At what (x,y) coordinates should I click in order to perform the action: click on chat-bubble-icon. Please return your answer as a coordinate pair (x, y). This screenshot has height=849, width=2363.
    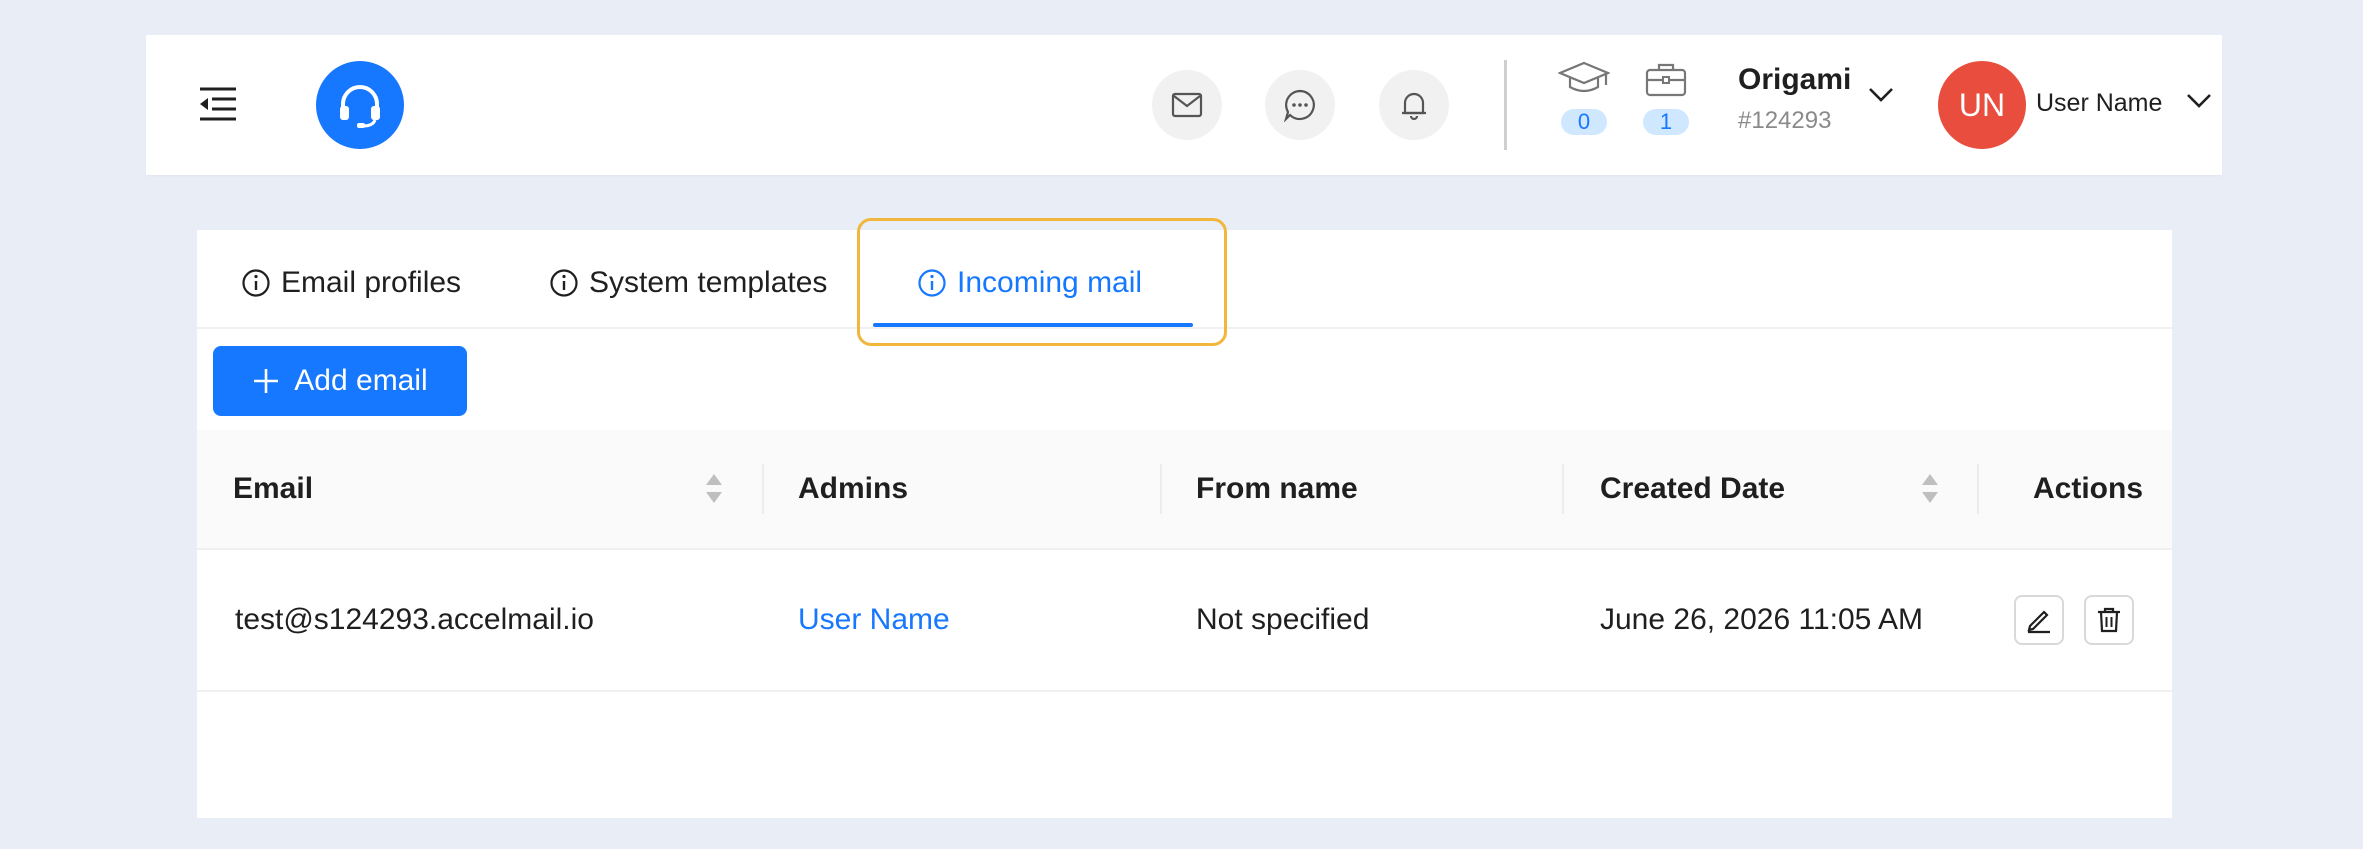
    Looking at the image, I should click on (1299, 105).